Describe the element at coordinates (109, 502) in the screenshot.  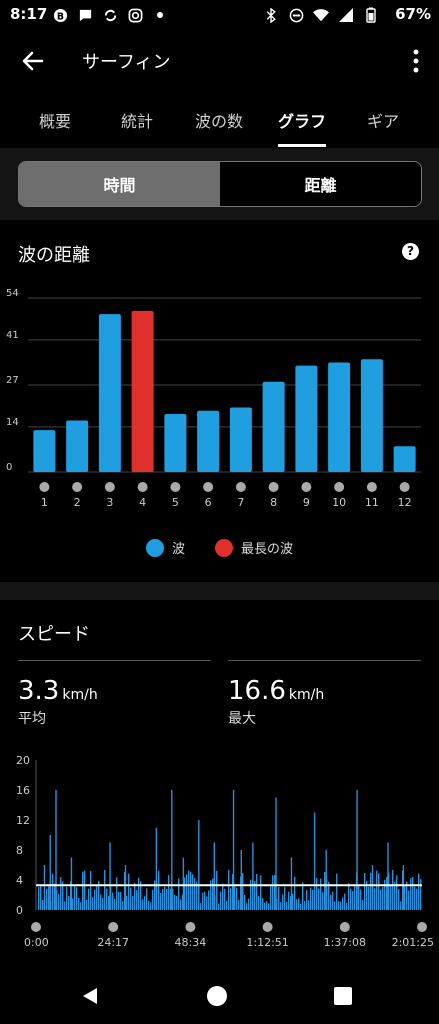
I see `x-tick-label: 3` at that location.